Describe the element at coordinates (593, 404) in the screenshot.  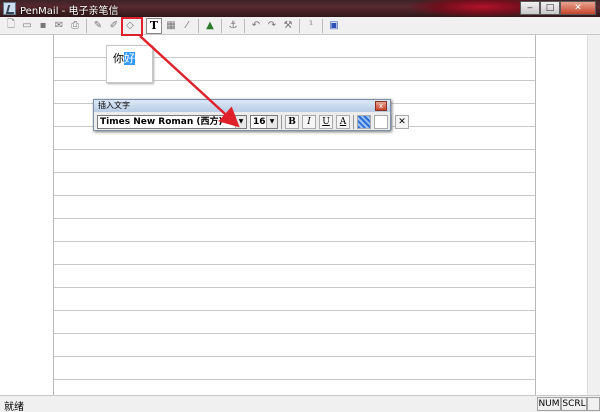
I see `resize-grip-icon` at that location.